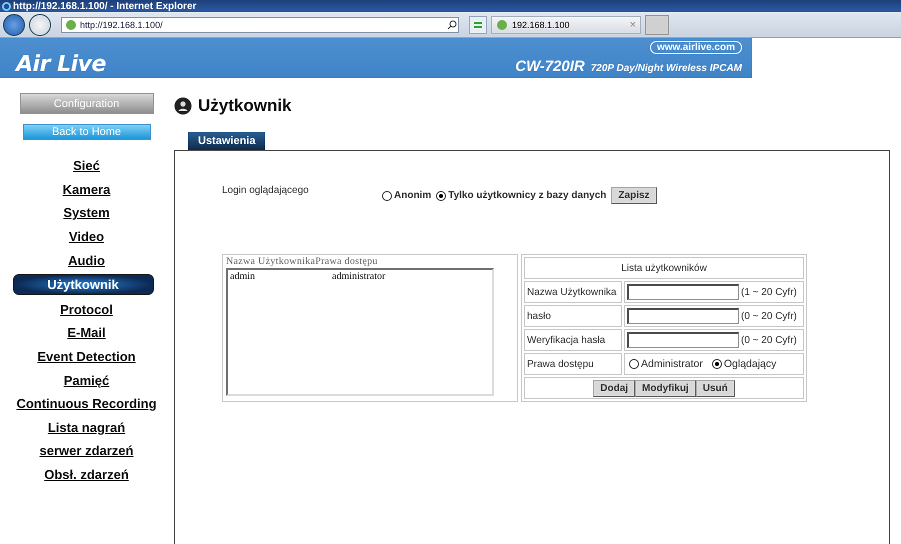 Image resolution: width=901 pixels, height=544 pixels. What do you see at coordinates (245, 106) in the screenshot?
I see `page-title: Użytkownik` at bounding box center [245, 106].